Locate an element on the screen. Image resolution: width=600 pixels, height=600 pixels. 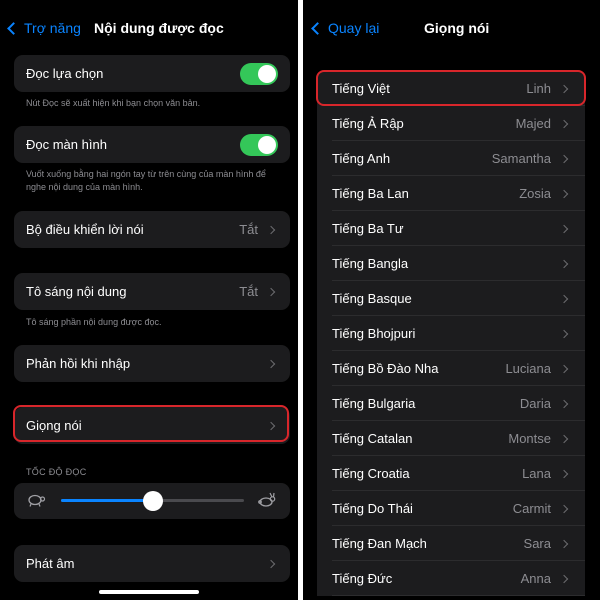
back-label: Quay lại is located at coordinates (354, 28).